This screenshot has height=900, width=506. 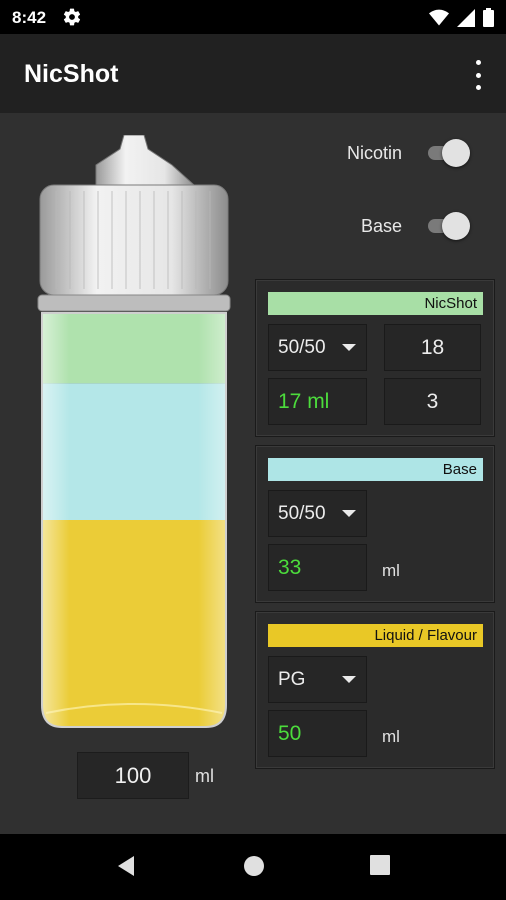 What do you see at coordinates (292, 679) in the screenshot?
I see `liquid-ratio-value: PG` at bounding box center [292, 679].